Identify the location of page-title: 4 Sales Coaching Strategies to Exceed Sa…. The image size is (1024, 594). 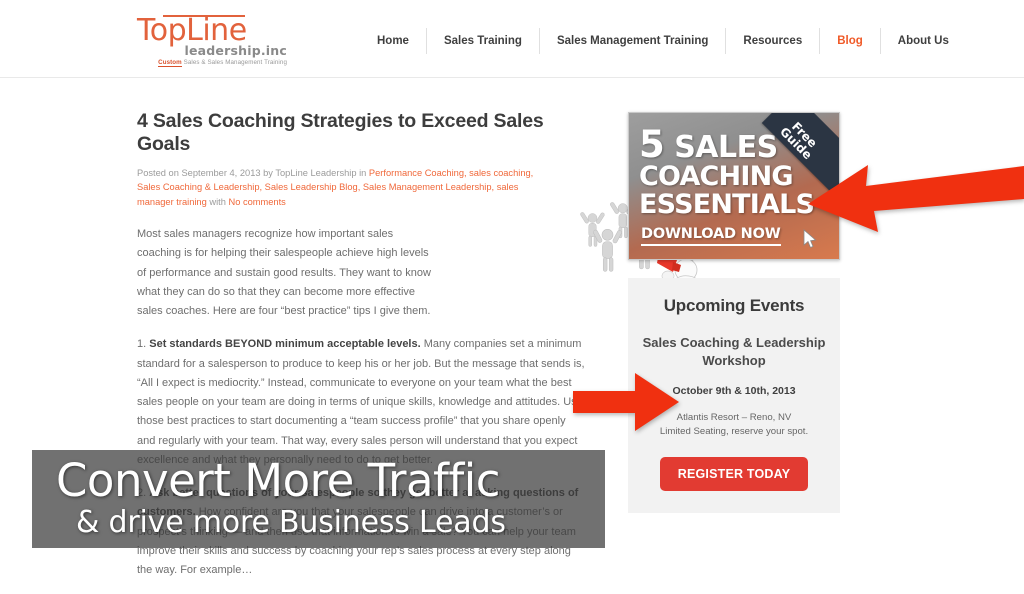
(340, 133).